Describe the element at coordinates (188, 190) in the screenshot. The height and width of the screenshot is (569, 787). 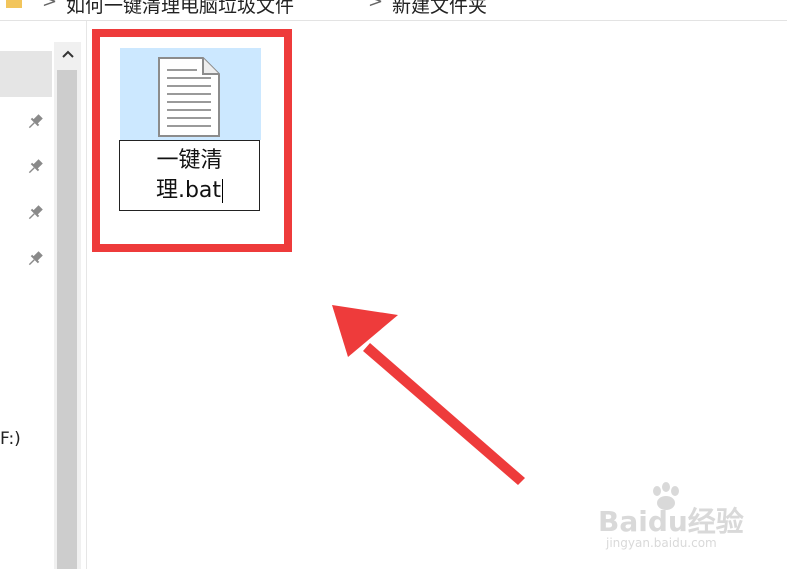
I see `rename-text-line-2: 理.bat` at that location.